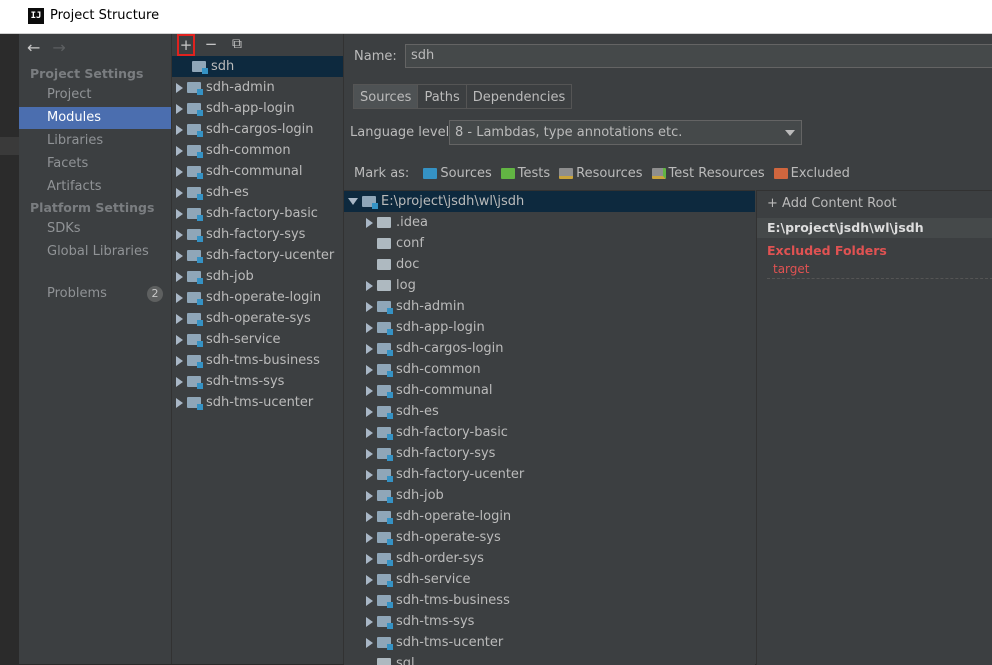  I want to click on module-item: sdh-tms-business, so click(257, 360).